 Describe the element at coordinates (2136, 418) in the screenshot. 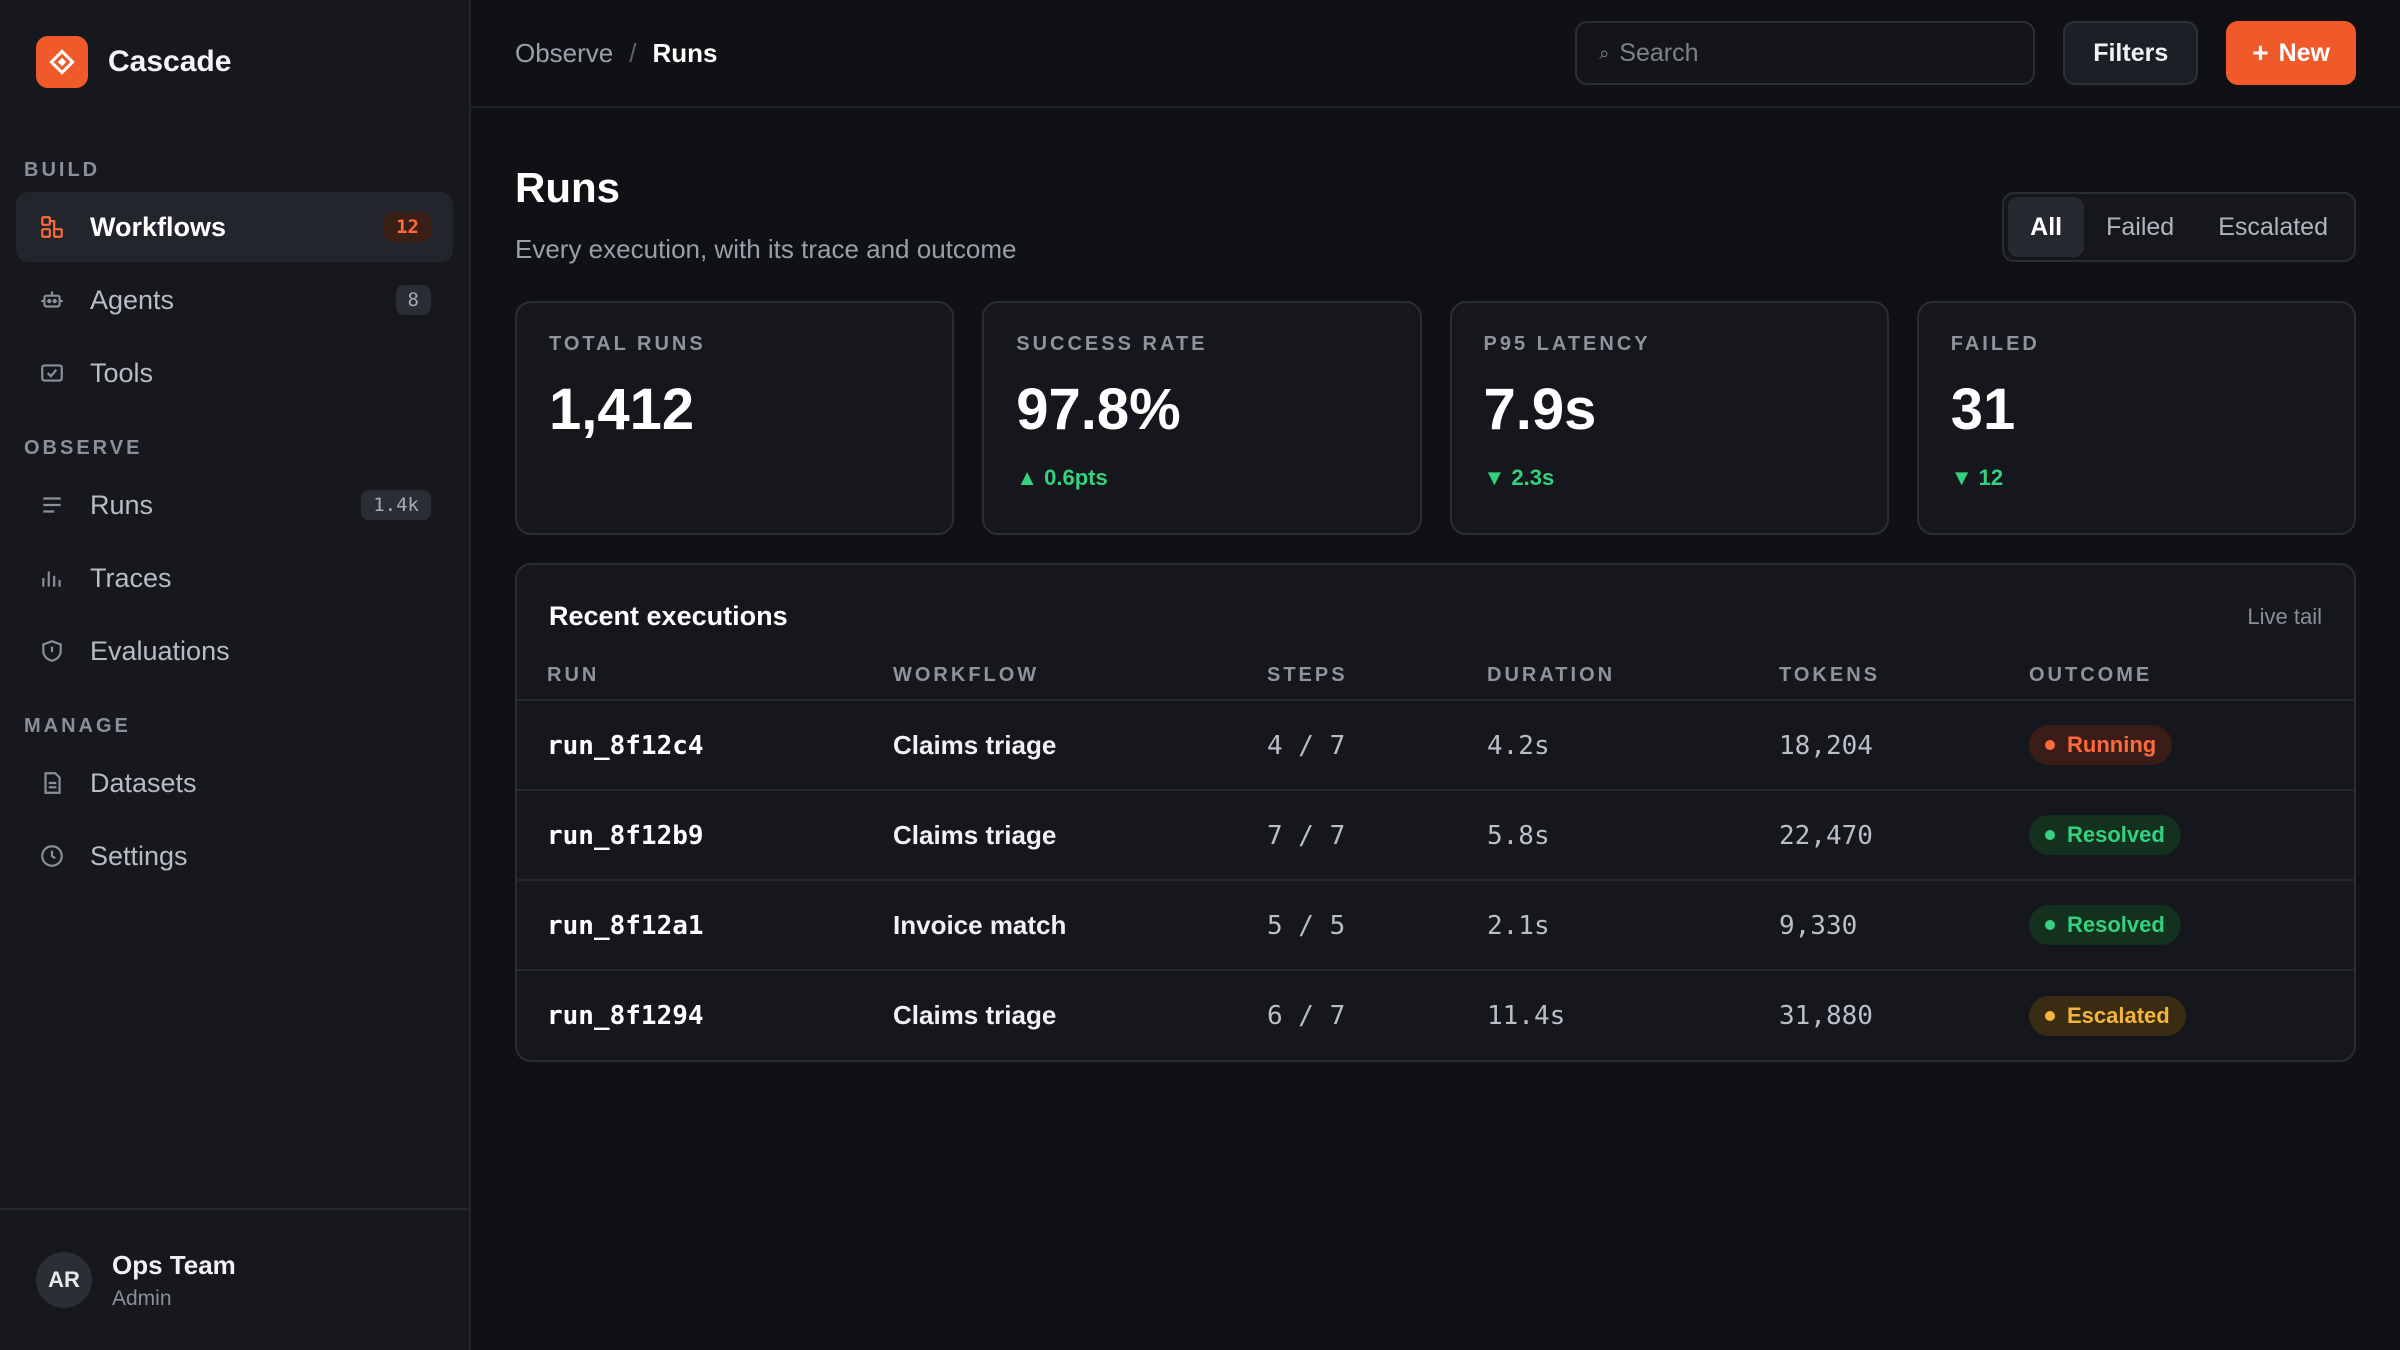

I see `stat-card: FAILED 31 ▼ 12` at that location.